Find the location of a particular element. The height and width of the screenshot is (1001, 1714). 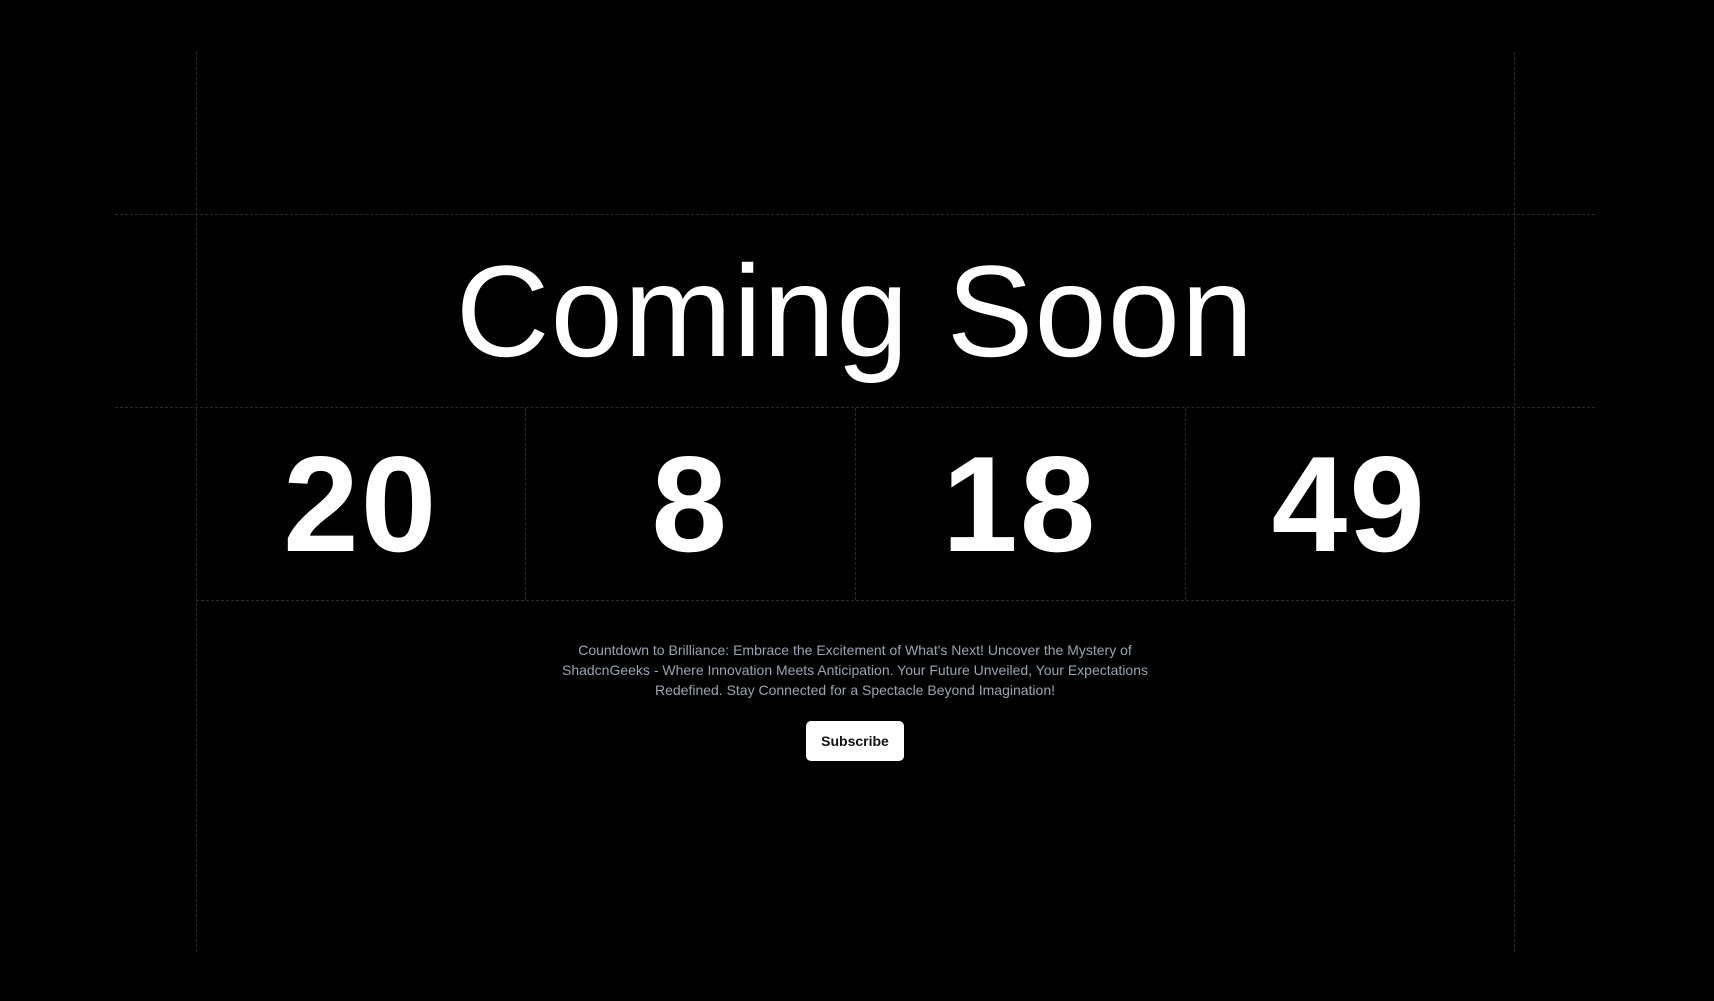

countdown-days: 20 is located at coordinates (361, 504).